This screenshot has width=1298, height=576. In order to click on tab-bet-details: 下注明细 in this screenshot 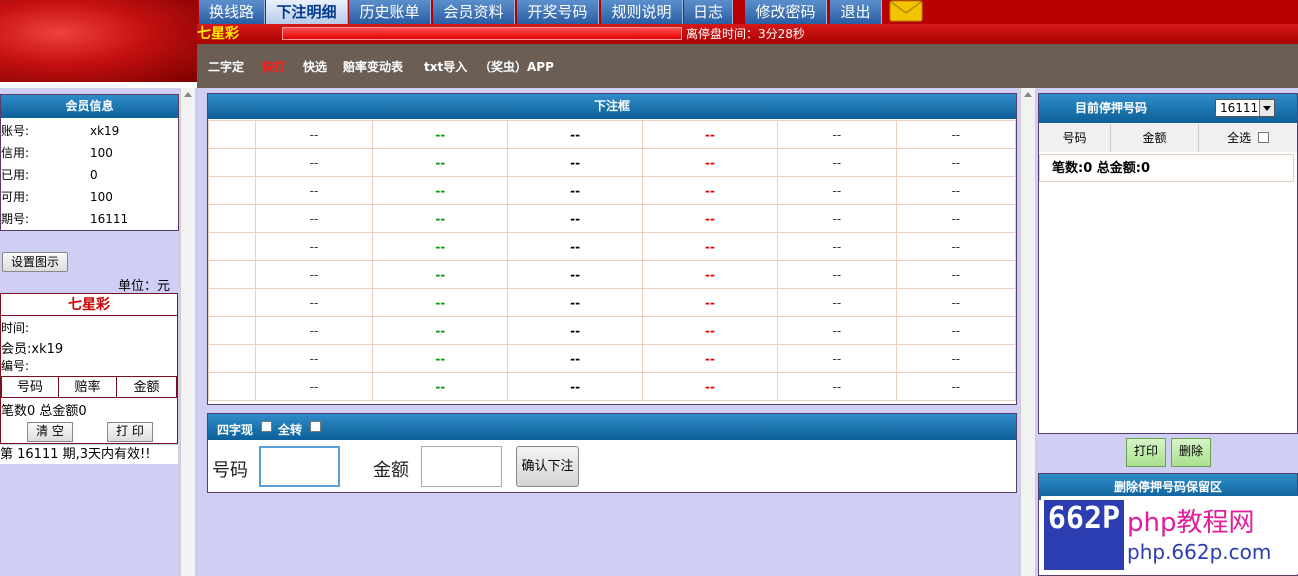, I will do `click(307, 12)`.